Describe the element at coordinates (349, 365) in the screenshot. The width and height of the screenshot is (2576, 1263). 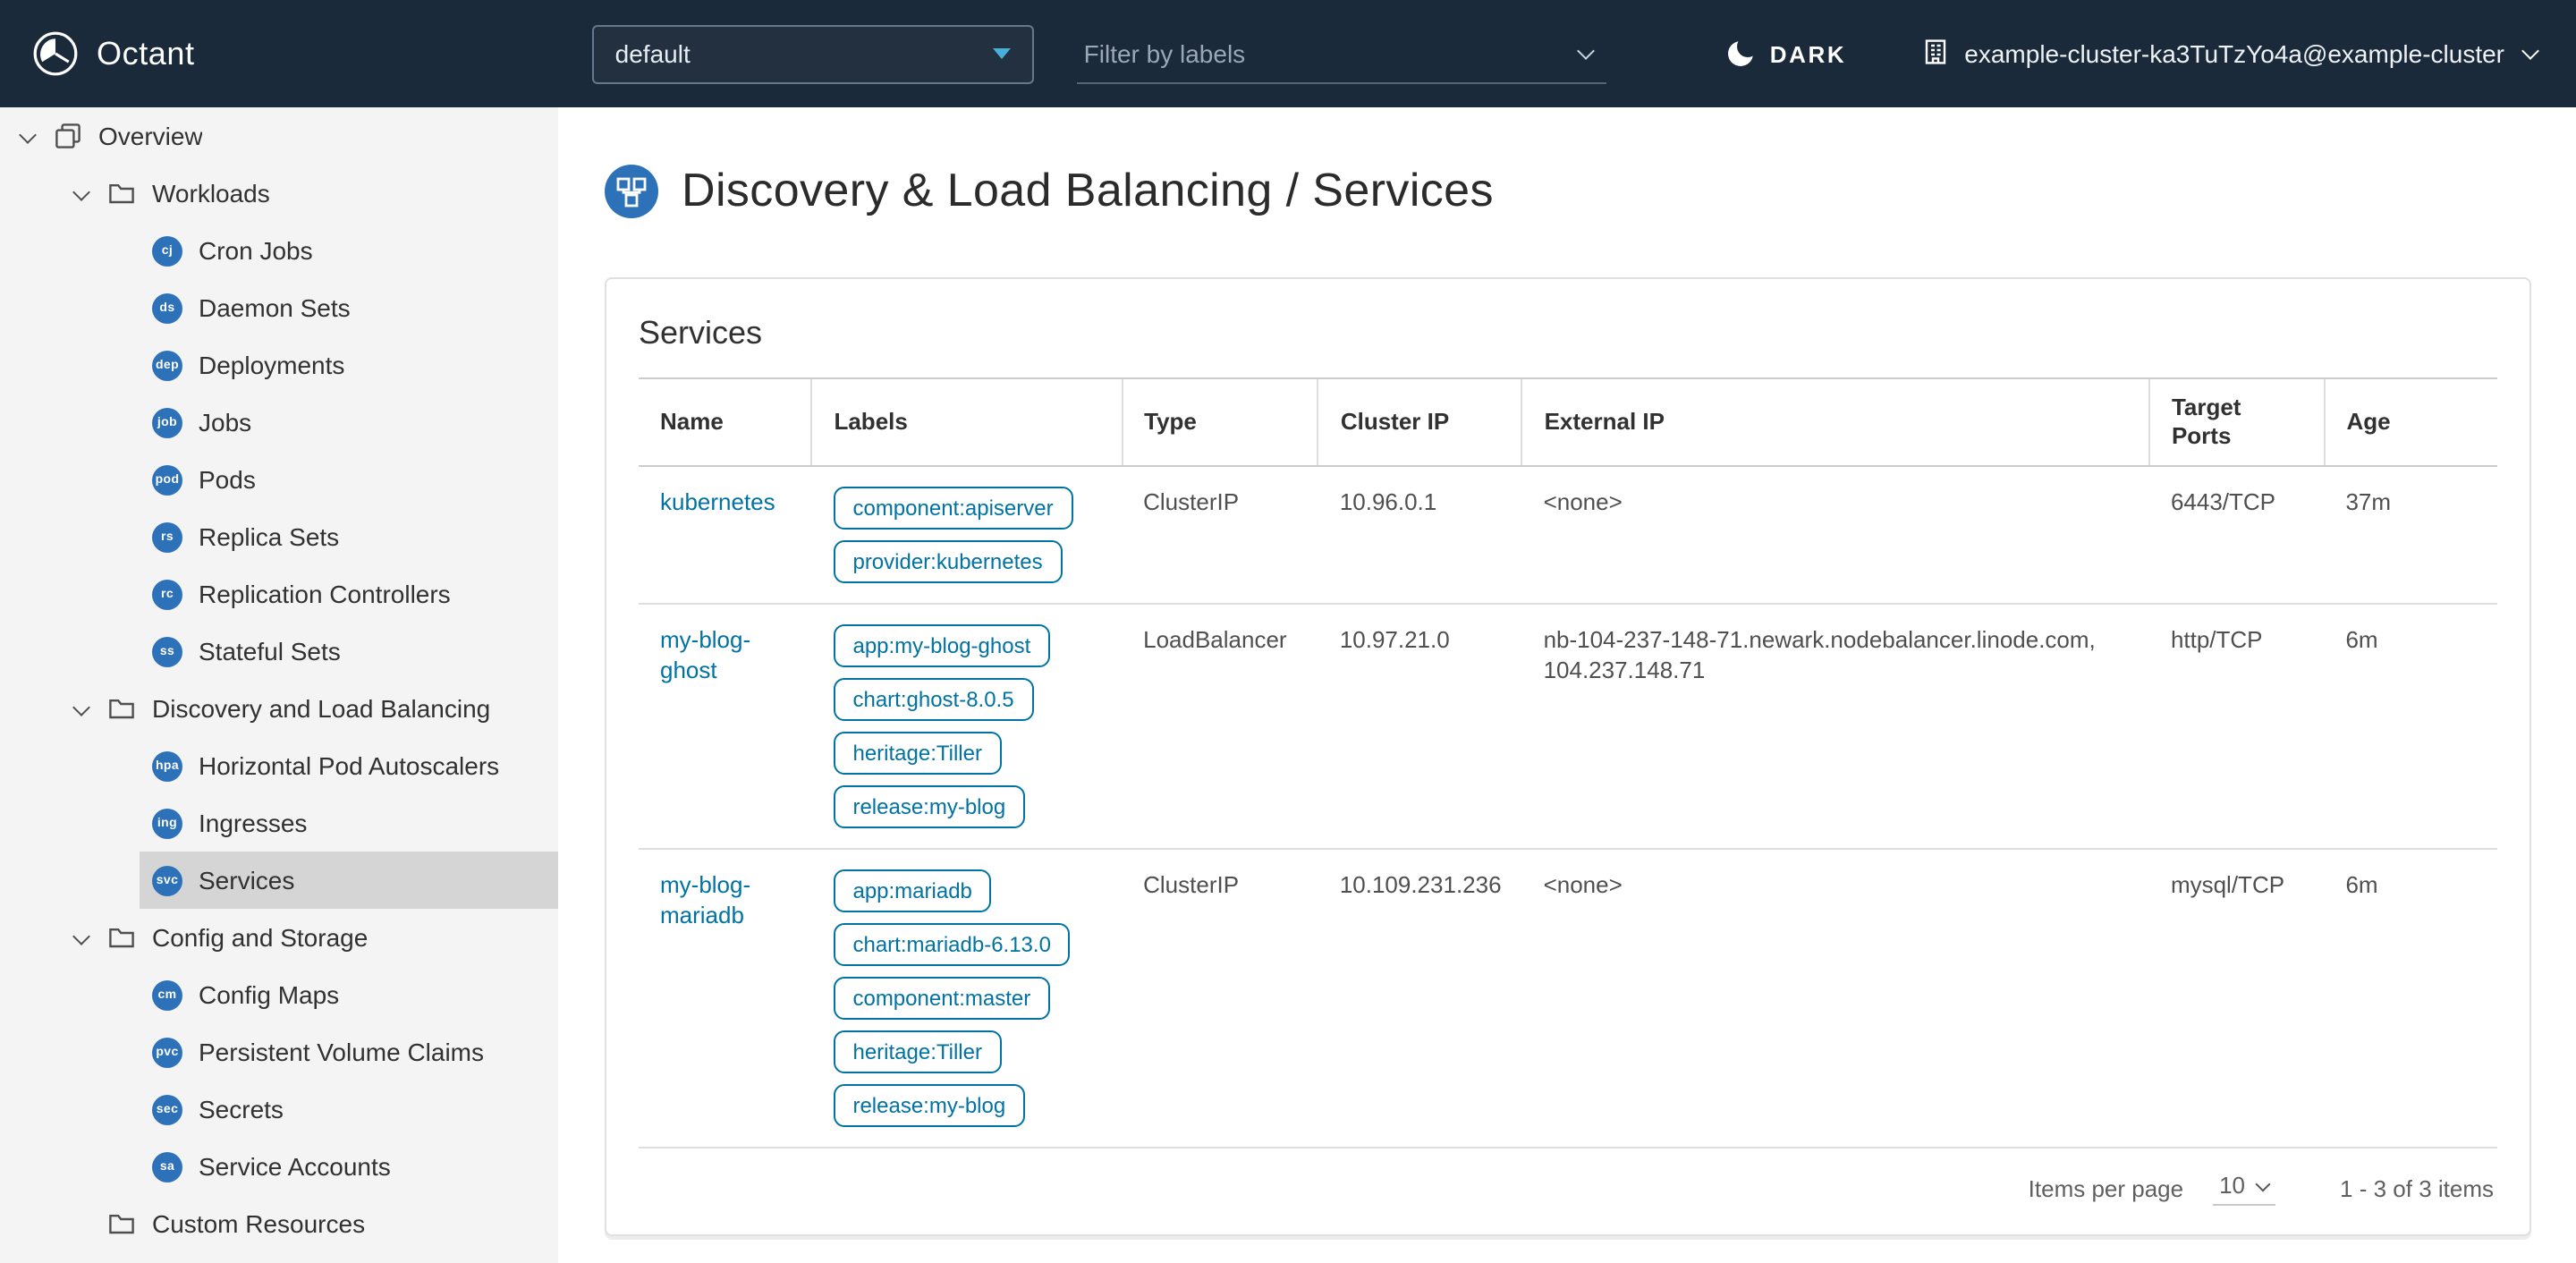
I see `sidebar-item-deployments: dep Deployments` at that location.